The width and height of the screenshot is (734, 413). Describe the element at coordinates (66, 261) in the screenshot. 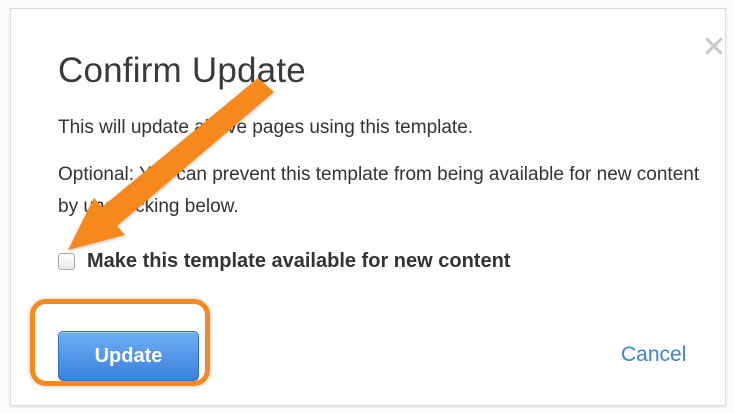

I see `availability-checkbox` at that location.